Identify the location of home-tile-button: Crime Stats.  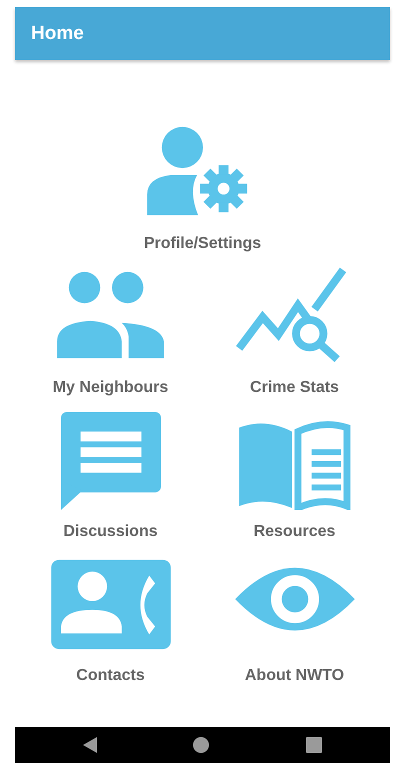
(294, 332).